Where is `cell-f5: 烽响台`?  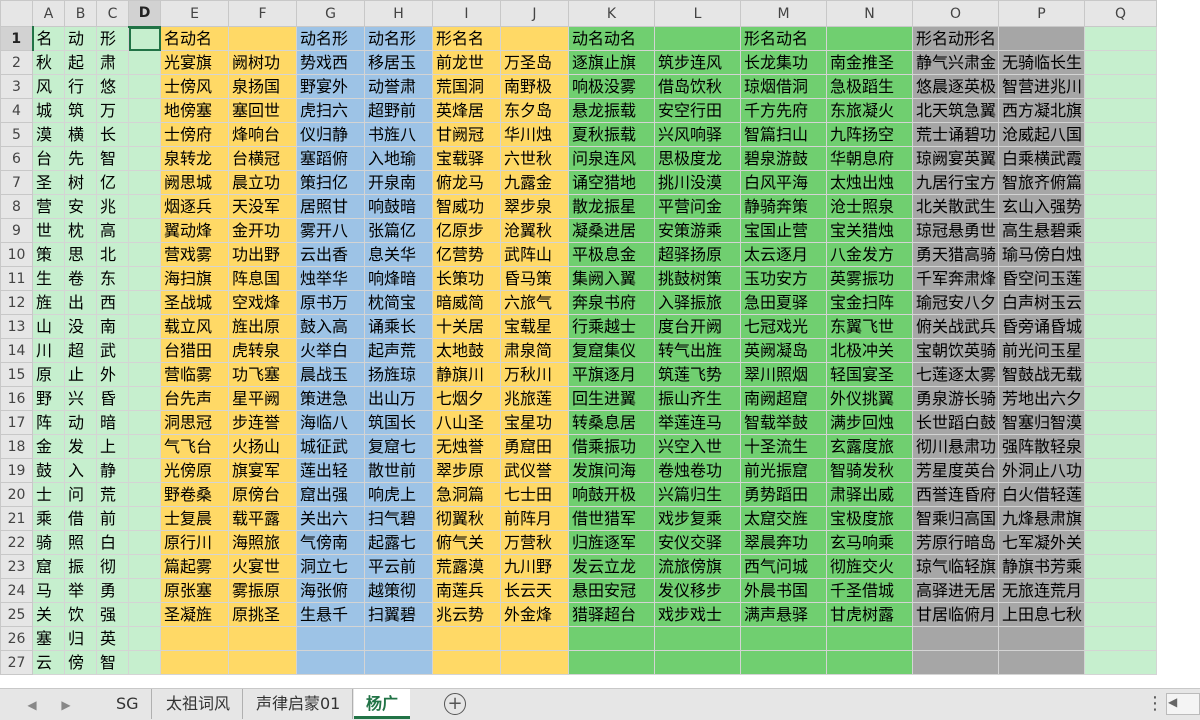
cell-f5: 烽响台 is located at coordinates (262, 134).